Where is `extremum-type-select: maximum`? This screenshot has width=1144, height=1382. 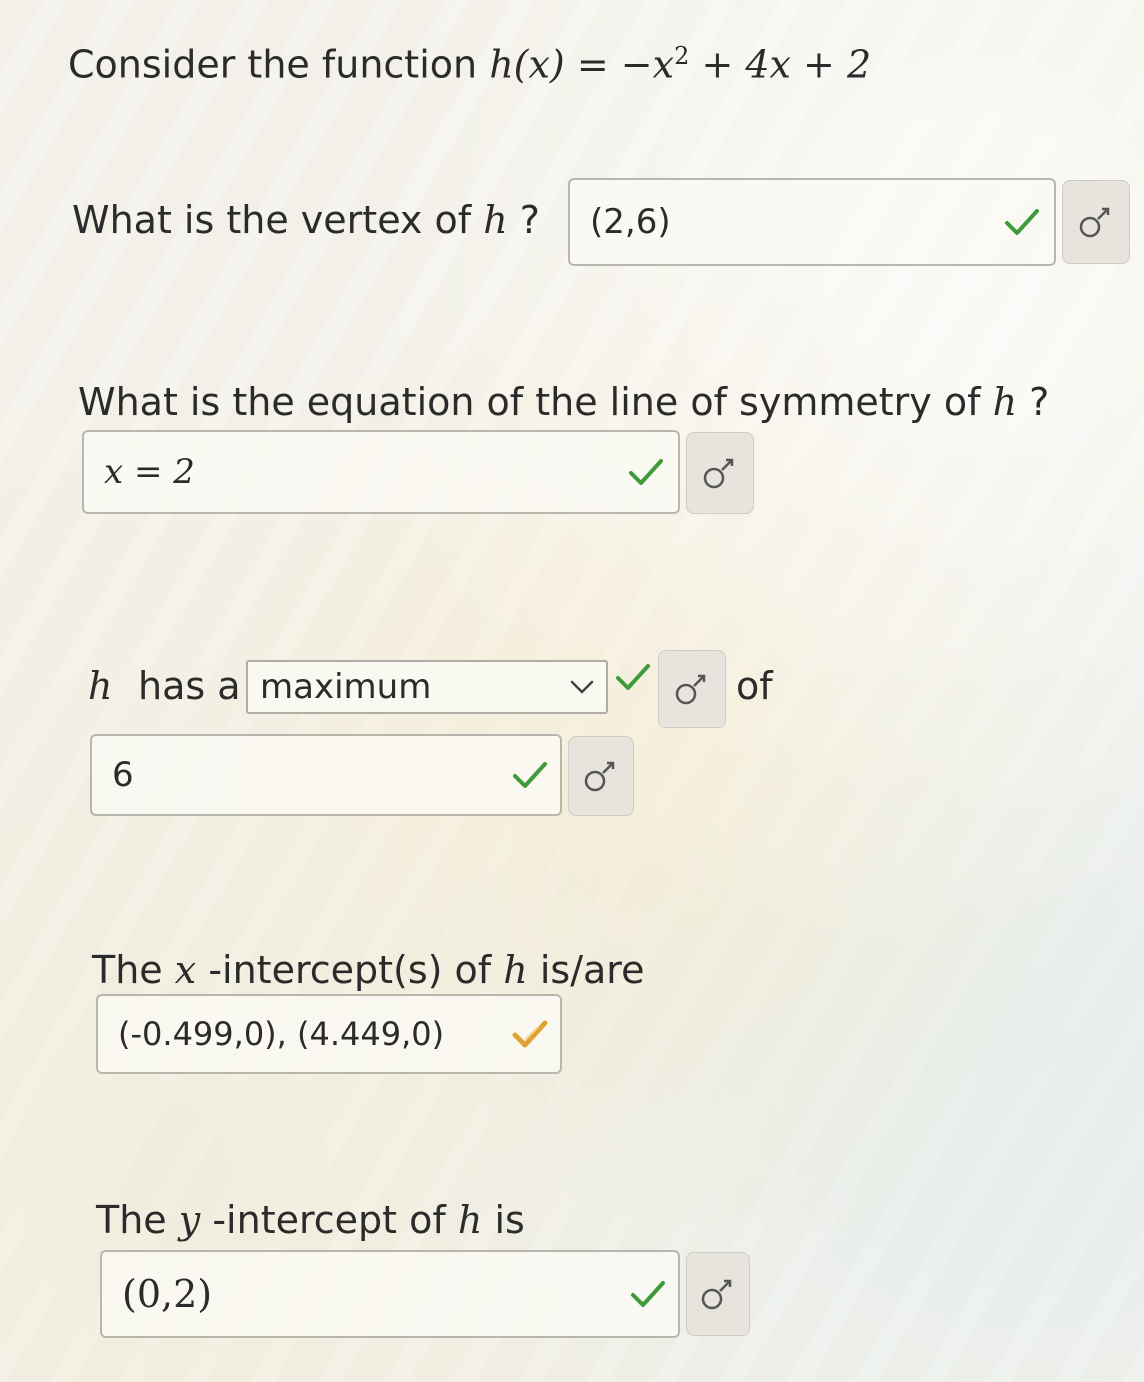
extremum-type-select: maximum is located at coordinates (427, 687).